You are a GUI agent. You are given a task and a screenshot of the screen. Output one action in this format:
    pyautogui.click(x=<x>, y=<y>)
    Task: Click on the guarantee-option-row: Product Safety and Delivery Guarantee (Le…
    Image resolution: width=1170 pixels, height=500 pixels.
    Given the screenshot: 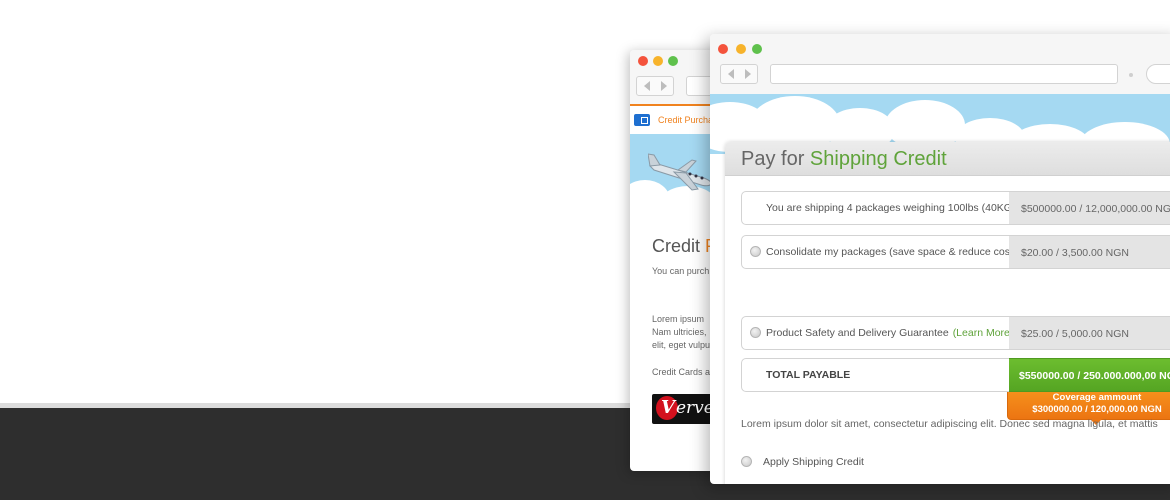 What is the action you would take?
    pyautogui.click(x=955, y=333)
    